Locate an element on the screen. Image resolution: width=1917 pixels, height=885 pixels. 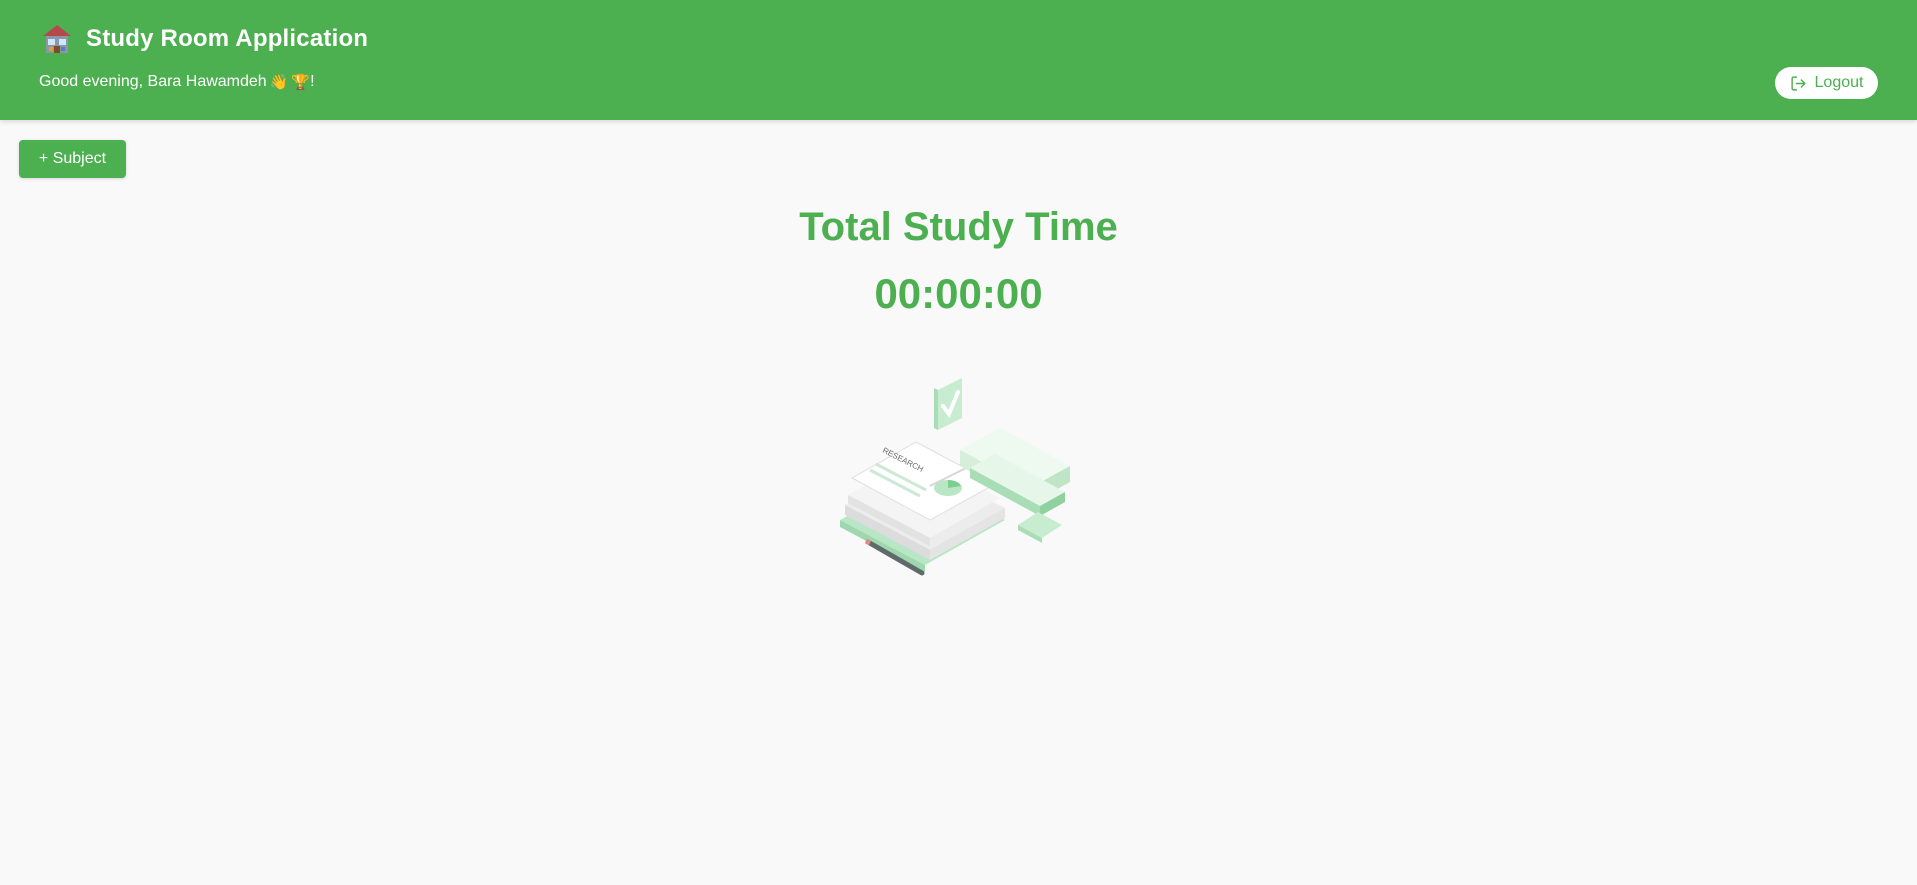
house-icon is located at coordinates (57, 39).